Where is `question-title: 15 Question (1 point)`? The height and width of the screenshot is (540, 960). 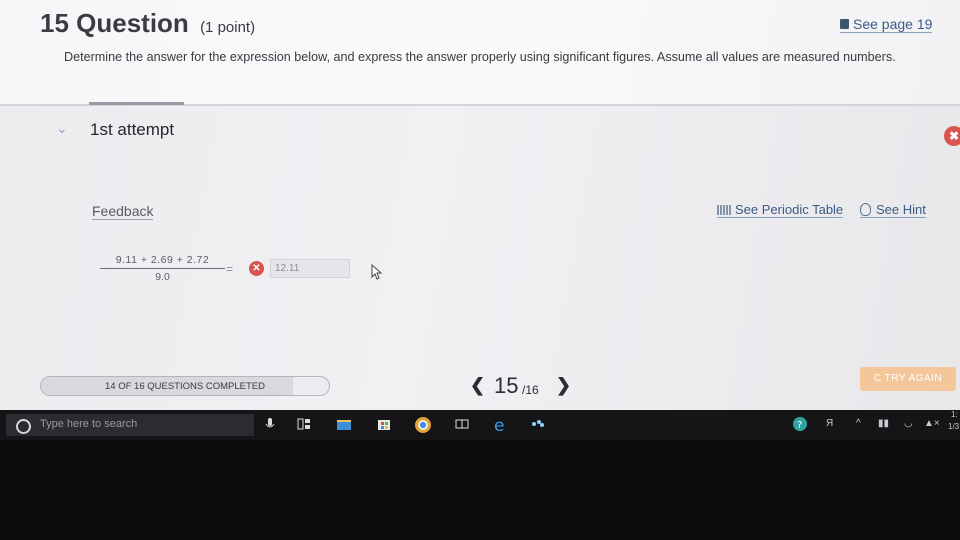 question-title: 15 Question (1 point) is located at coordinates (147, 23).